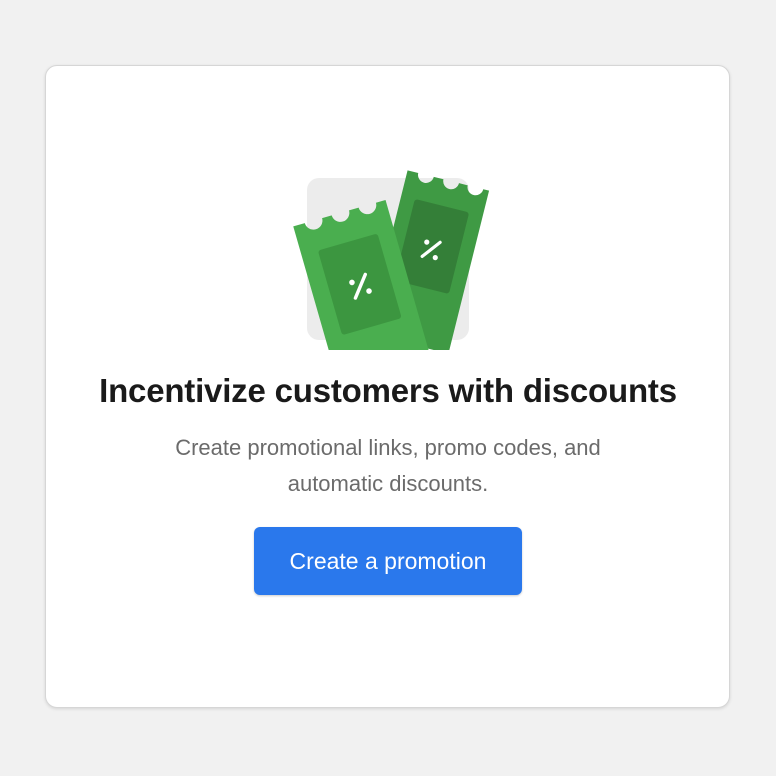 The width and height of the screenshot is (776, 776). Describe the element at coordinates (391, 260) in the screenshot. I see `discount-tickets-icon` at that location.